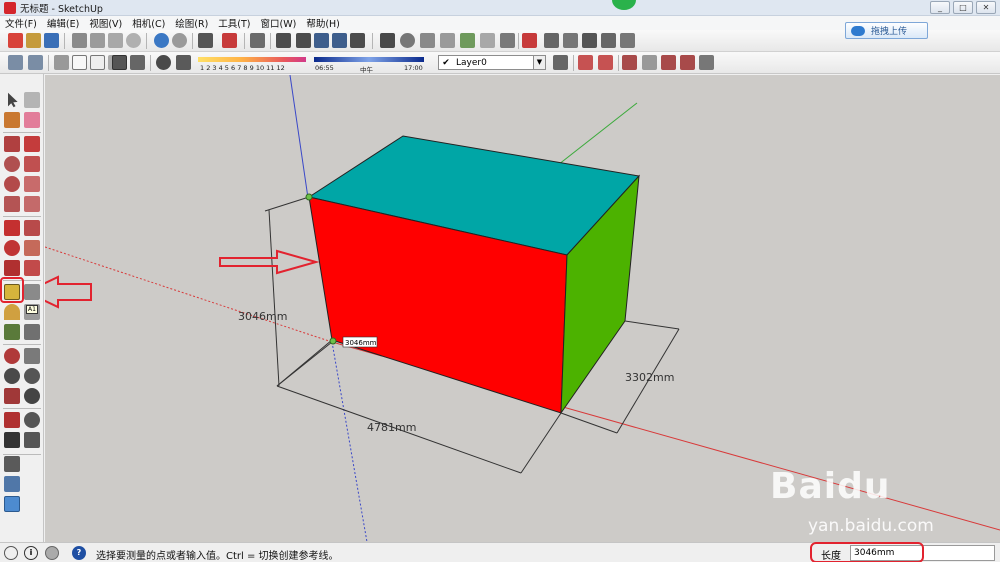 The image size is (1000, 562). I want to click on display-shadows-icon, so click(183, 62).